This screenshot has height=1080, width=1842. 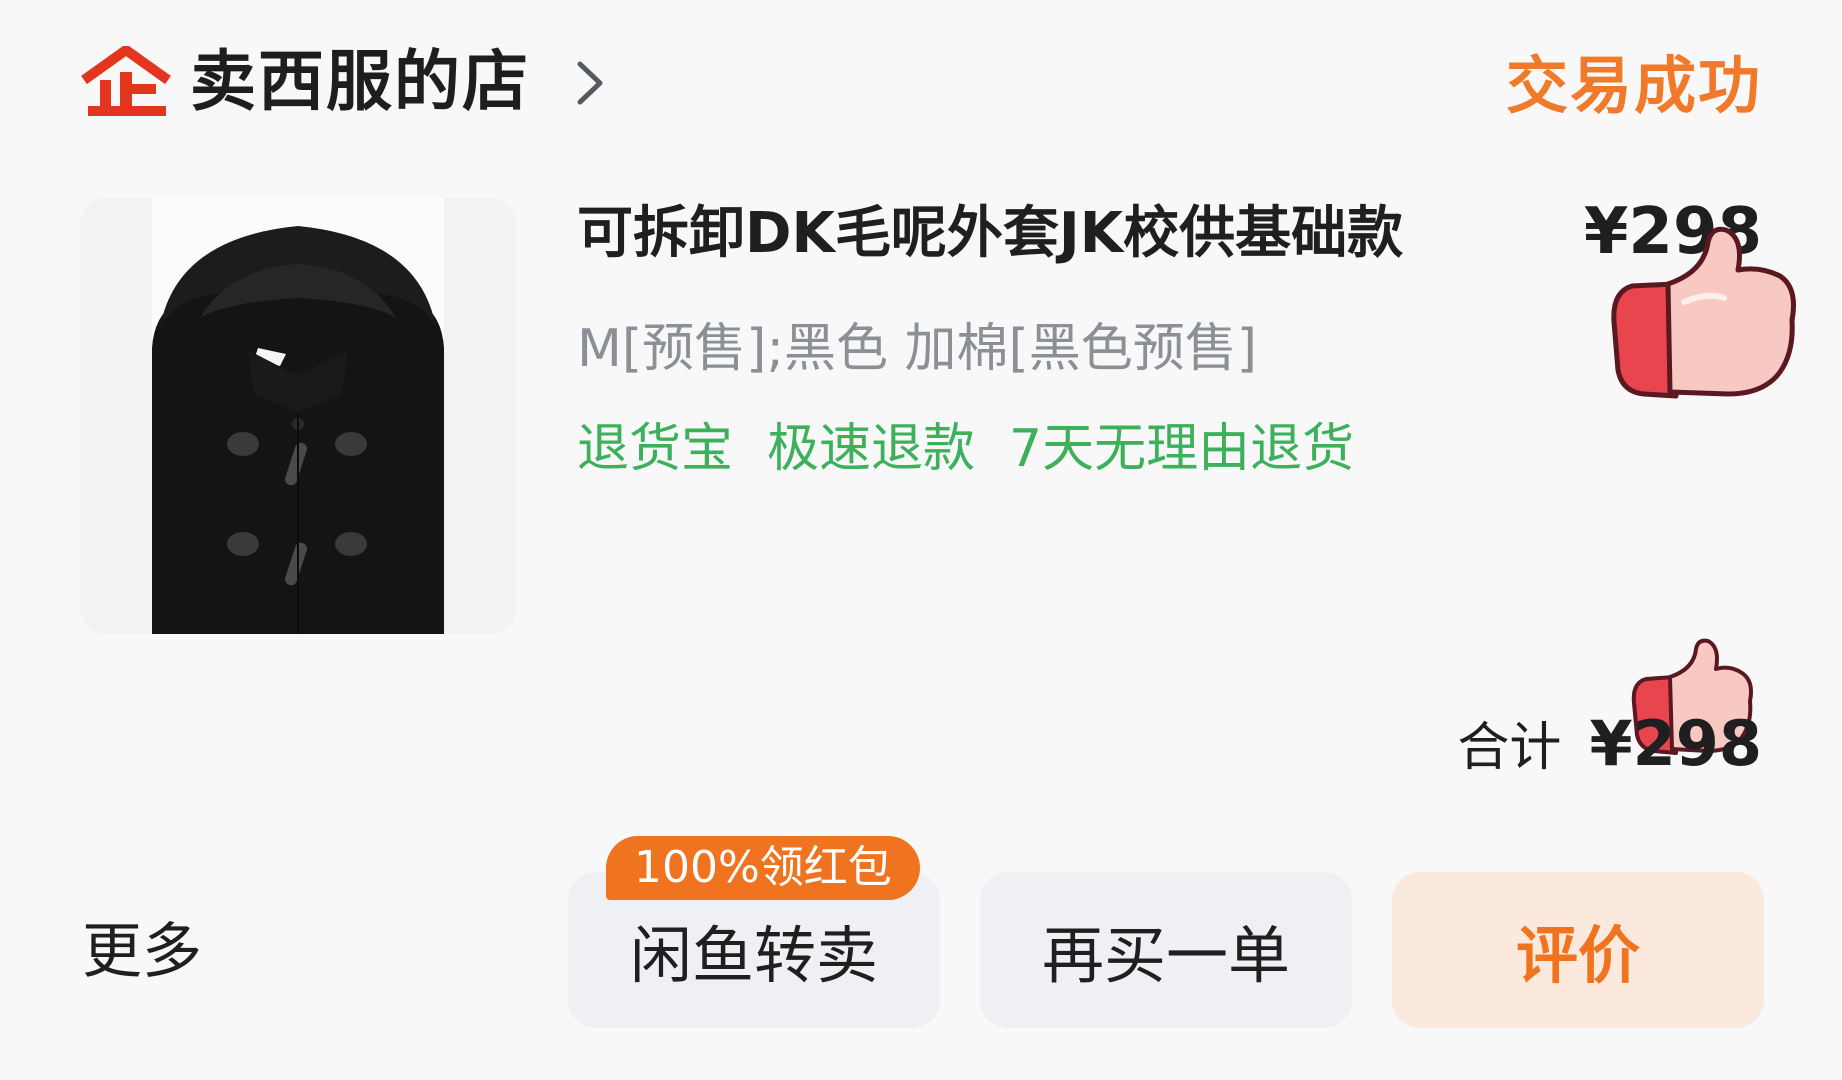 What do you see at coordinates (917, 349) in the screenshot?
I see `product-spec: M[预售];黑色 加棉[黑色预售]` at bounding box center [917, 349].